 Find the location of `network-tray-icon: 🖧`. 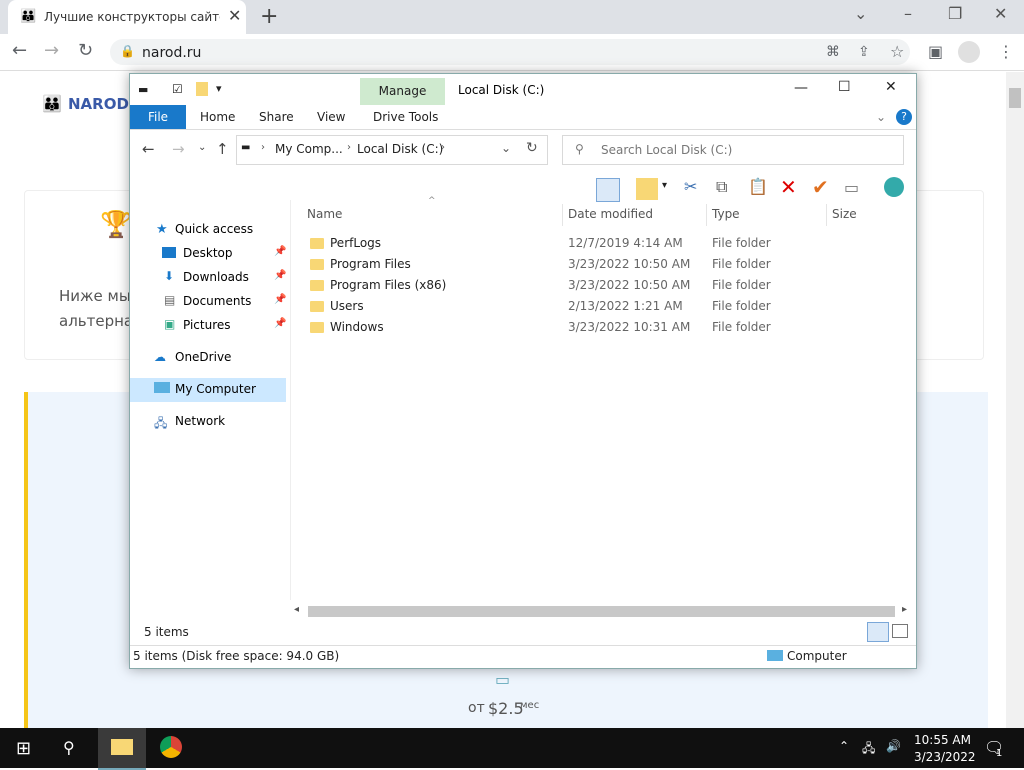

network-tray-icon: 🖧 is located at coordinates (868, 749).